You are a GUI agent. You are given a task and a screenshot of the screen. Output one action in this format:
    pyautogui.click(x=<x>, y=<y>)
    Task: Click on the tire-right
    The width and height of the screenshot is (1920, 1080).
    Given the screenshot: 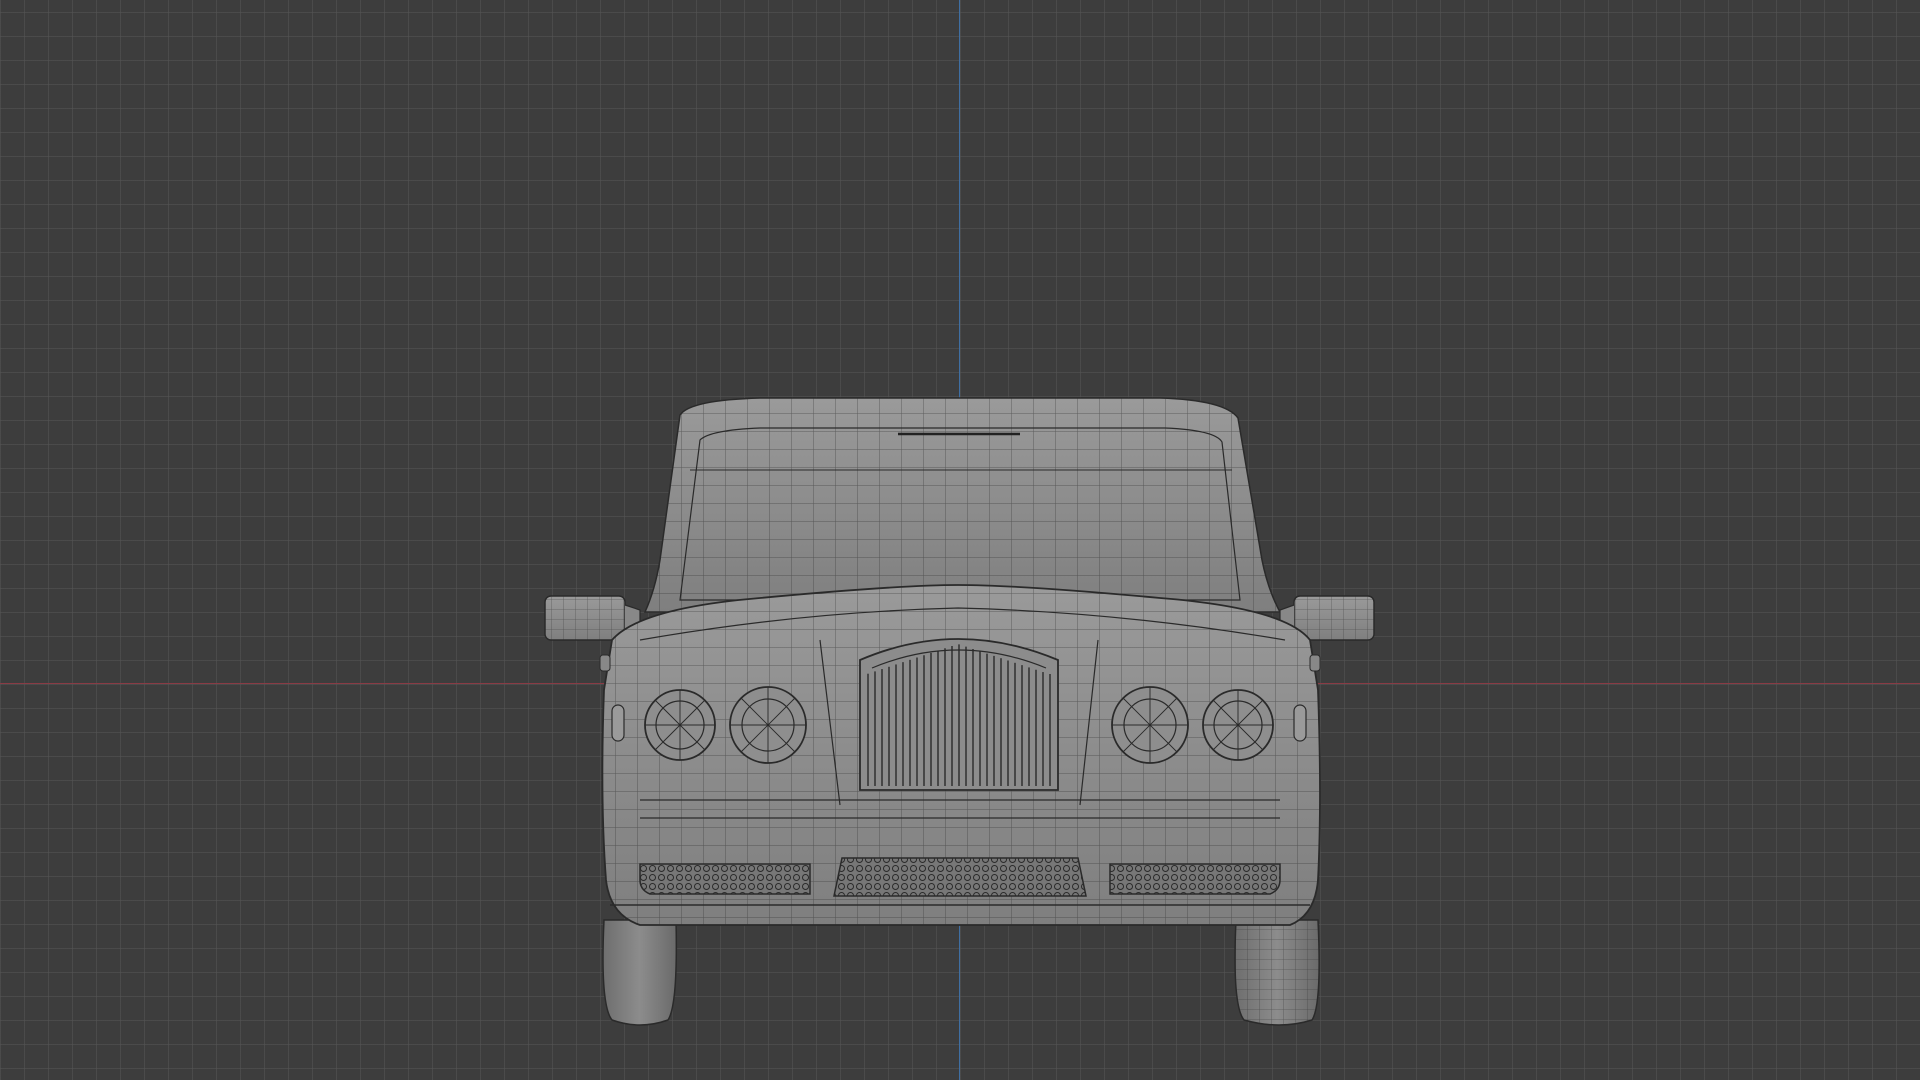 What is the action you would take?
    pyautogui.click(x=1277, y=972)
    